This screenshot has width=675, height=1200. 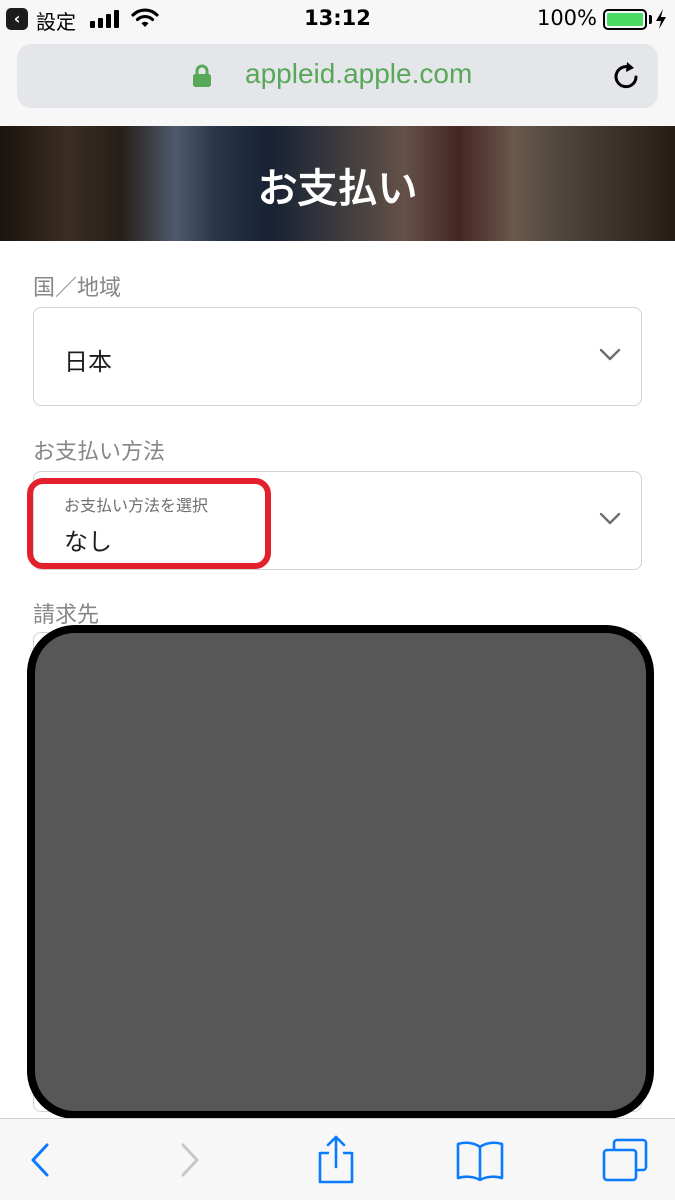 I want to click on back-button, so click(x=40, y=1159).